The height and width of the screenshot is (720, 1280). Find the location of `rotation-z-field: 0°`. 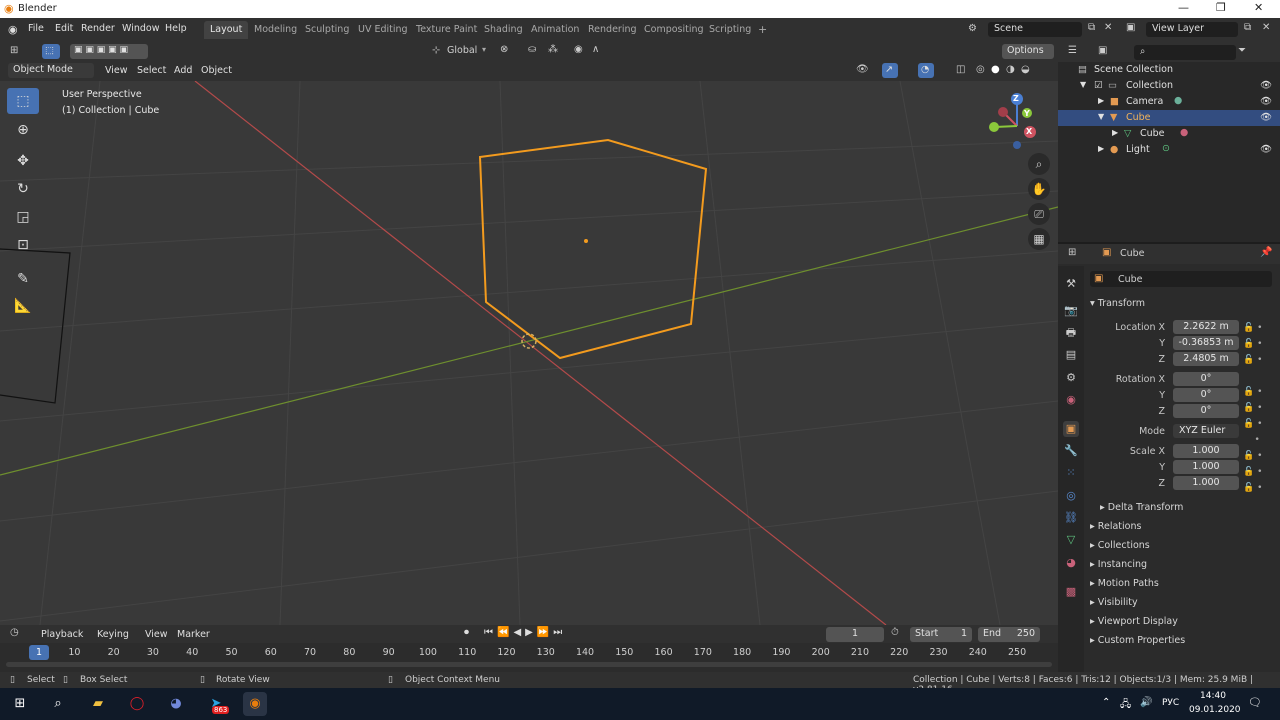

rotation-z-field: 0° is located at coordinates (1206, 411).